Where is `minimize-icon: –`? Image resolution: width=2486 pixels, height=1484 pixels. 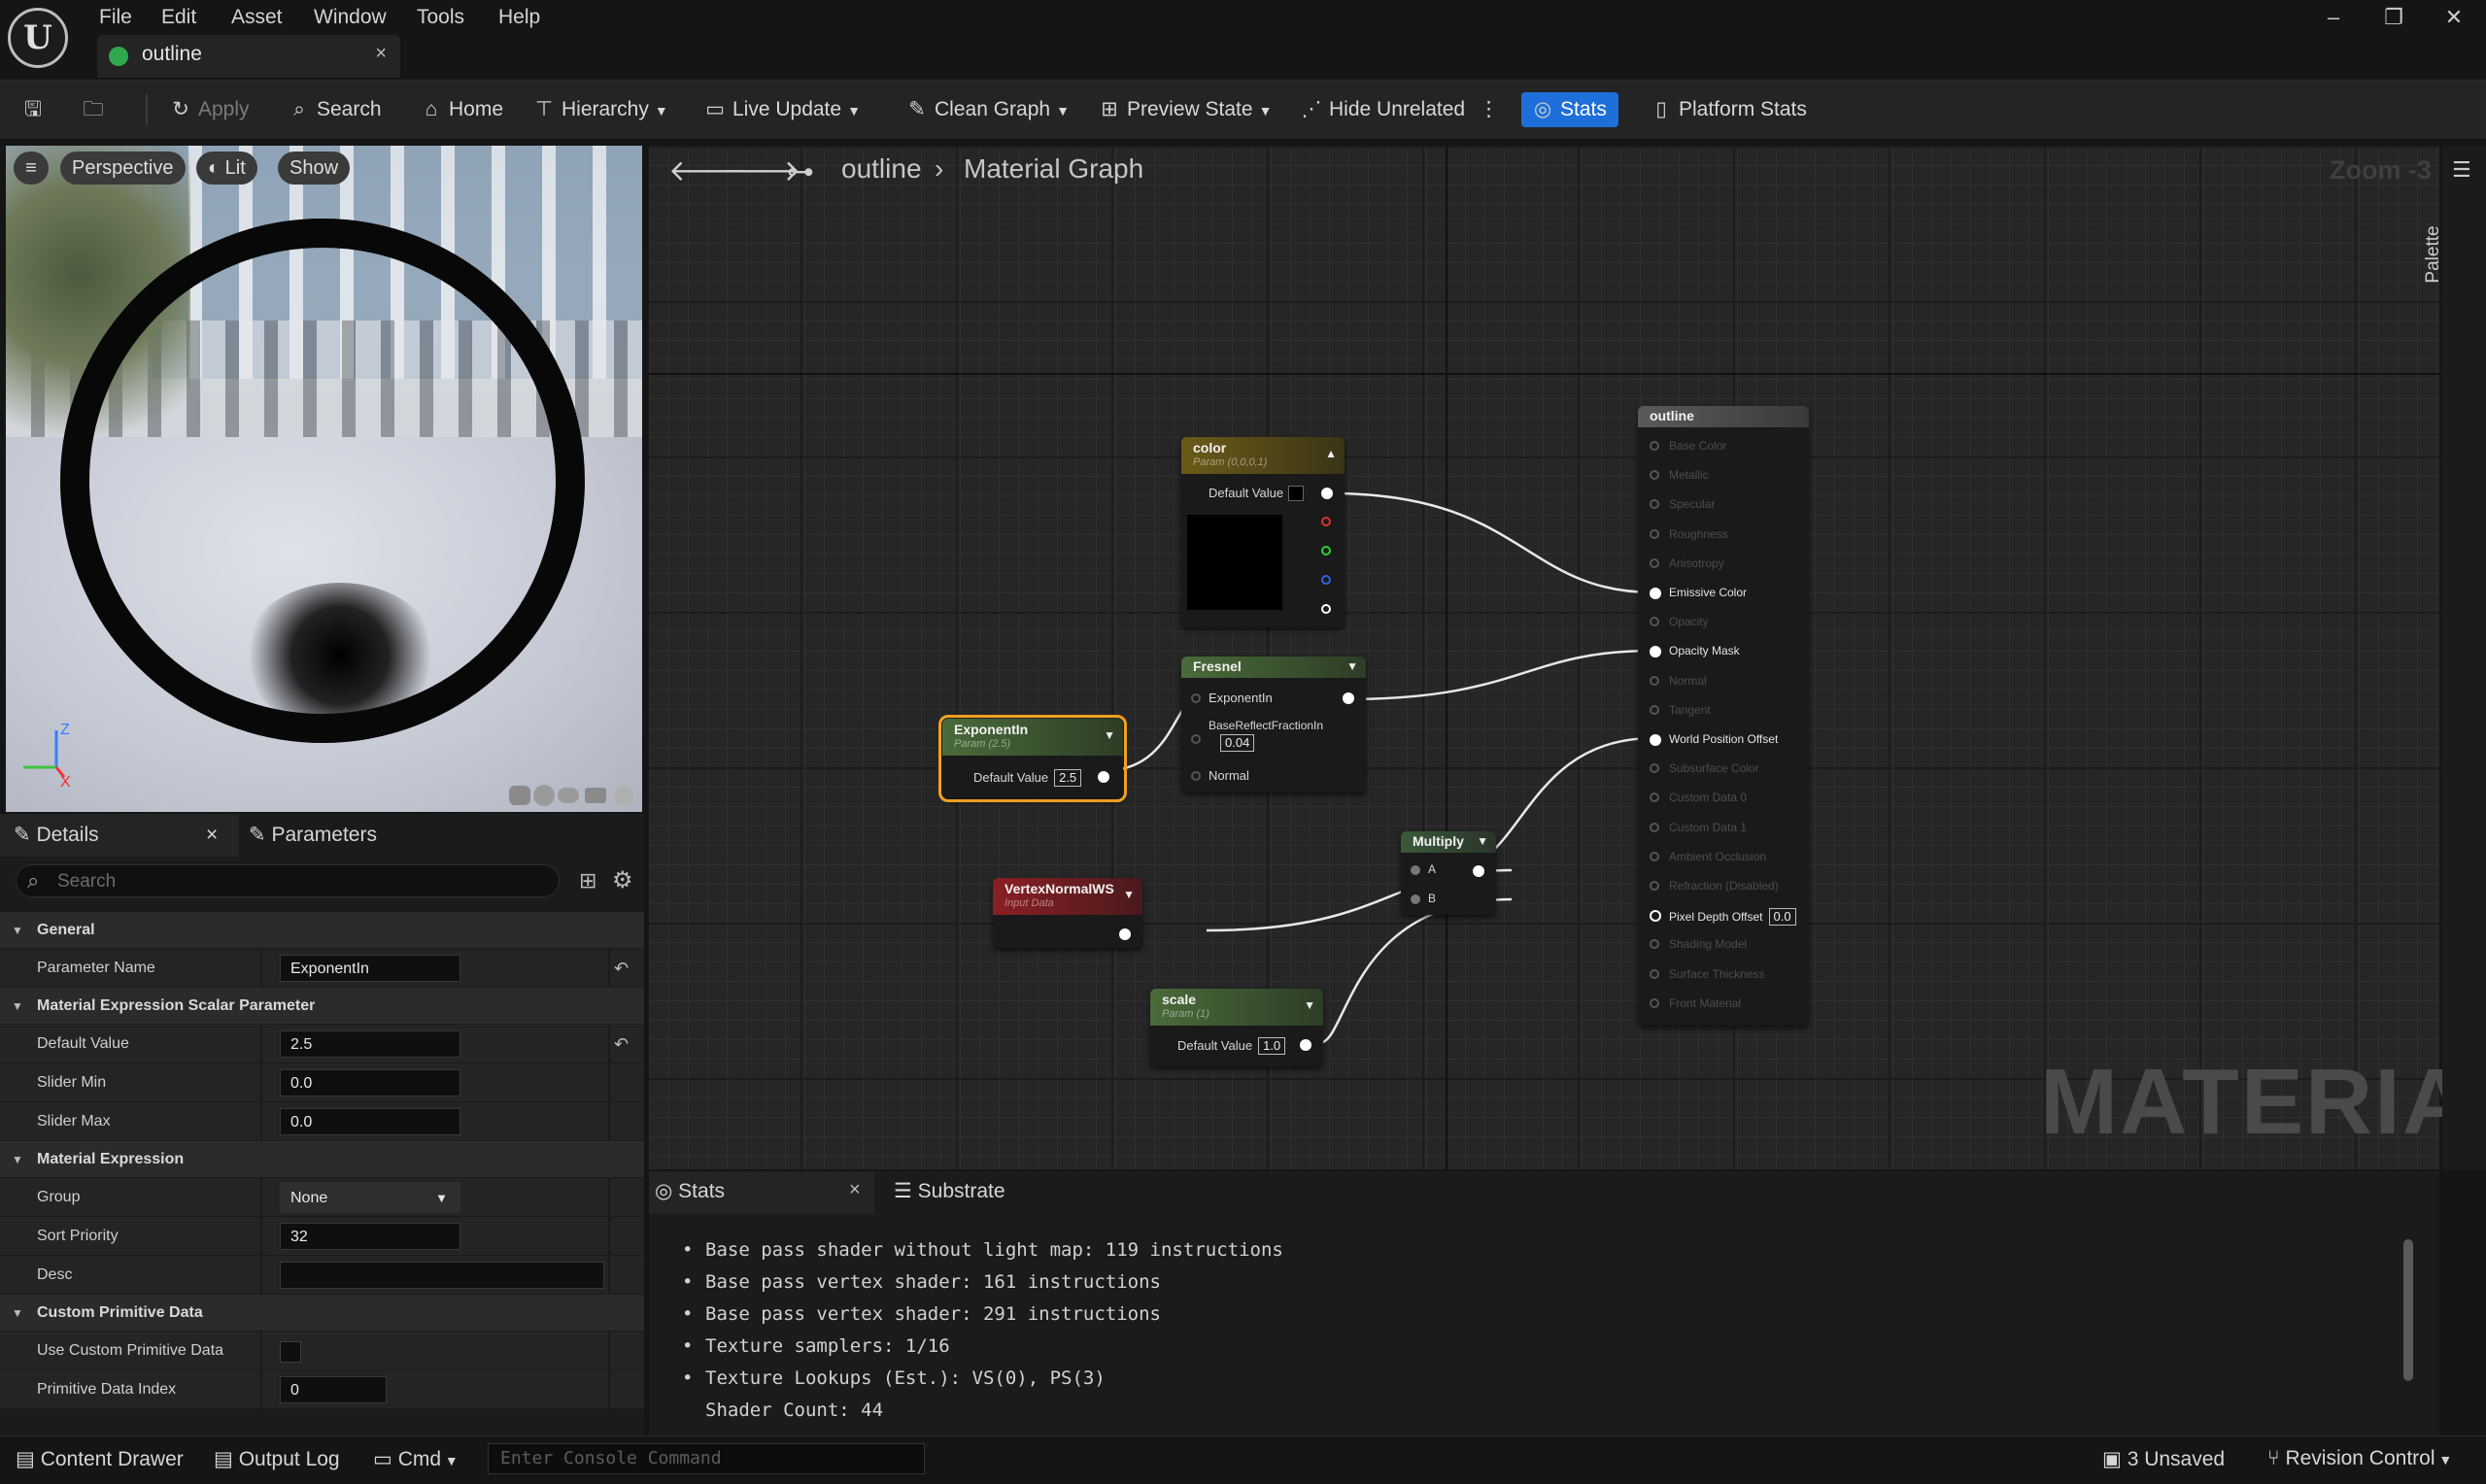
minimize-icon: – is located at coordinates (2333, 17).